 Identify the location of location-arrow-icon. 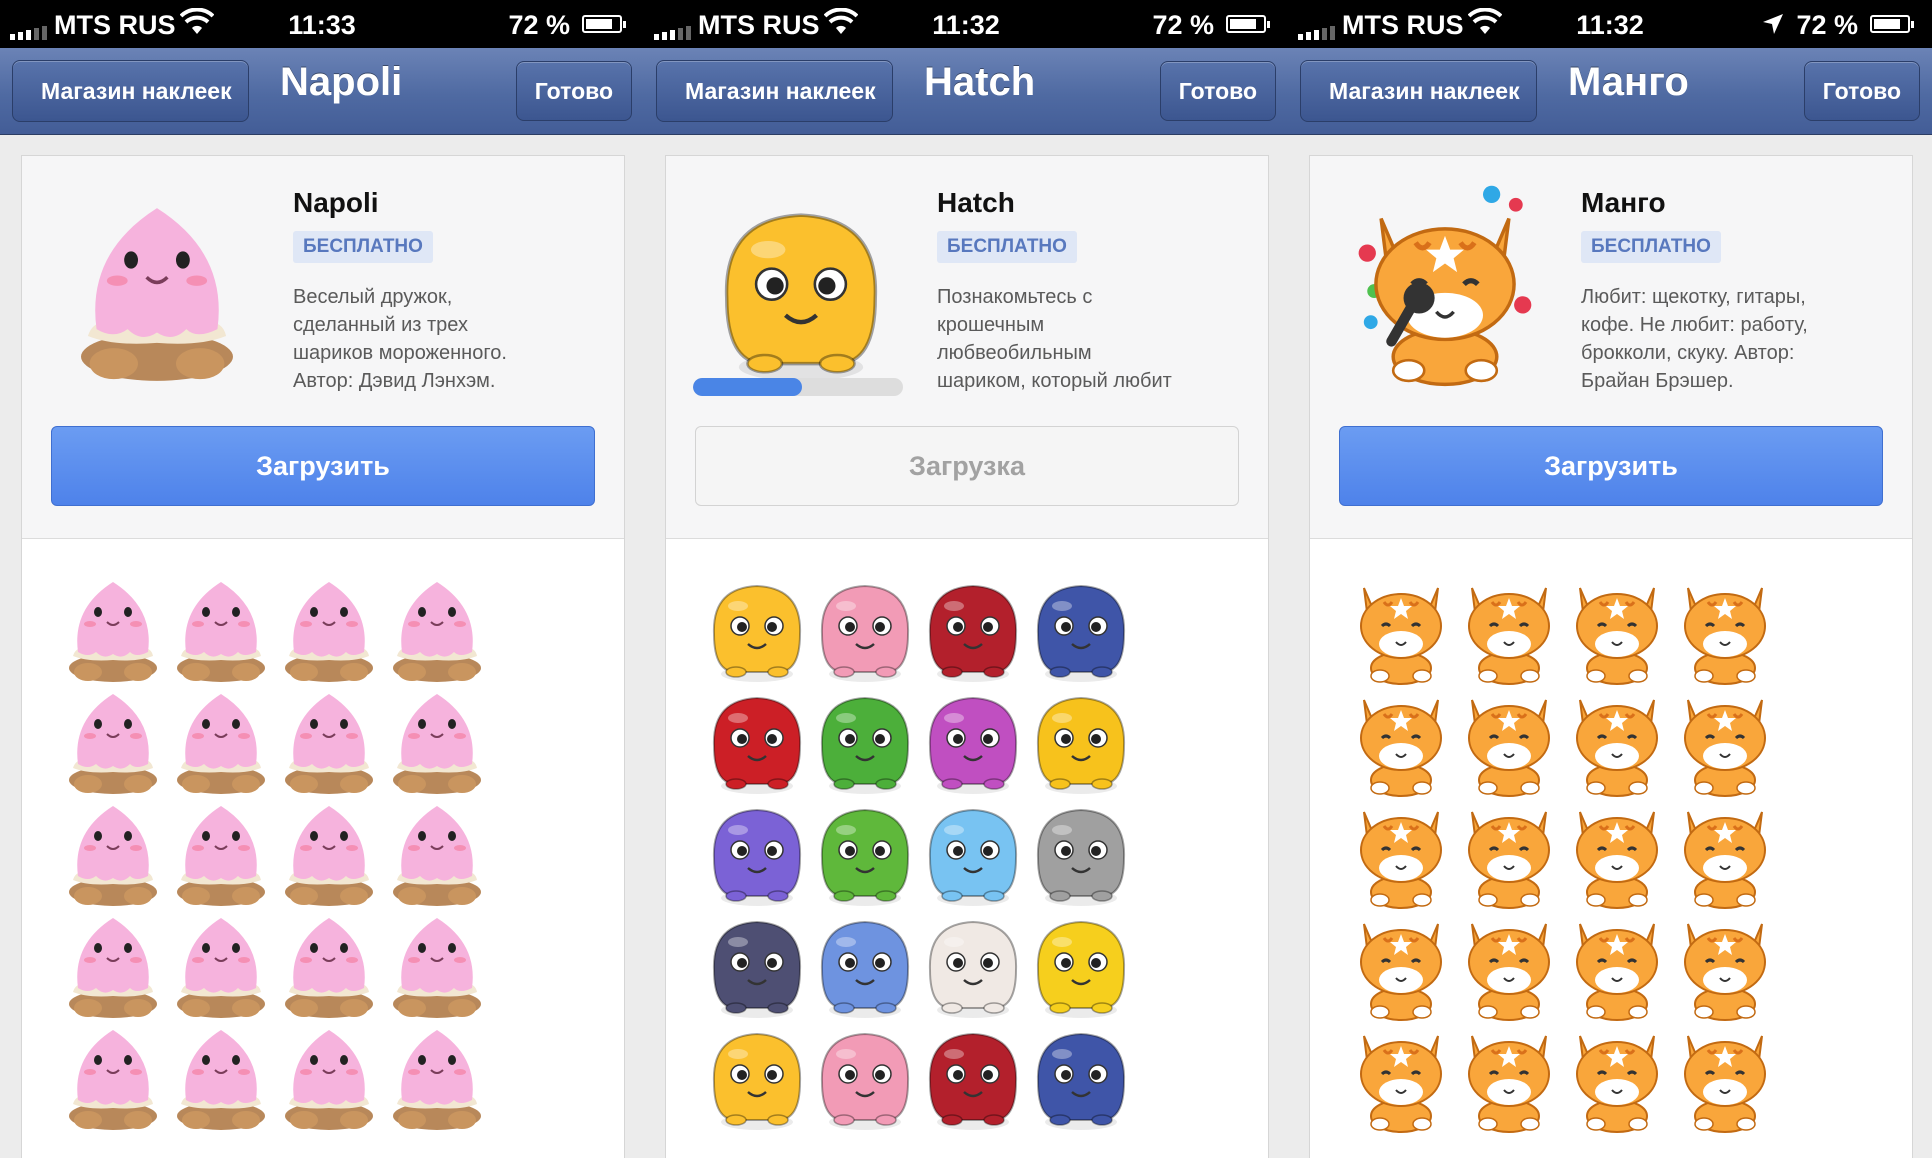
(1773, 26).